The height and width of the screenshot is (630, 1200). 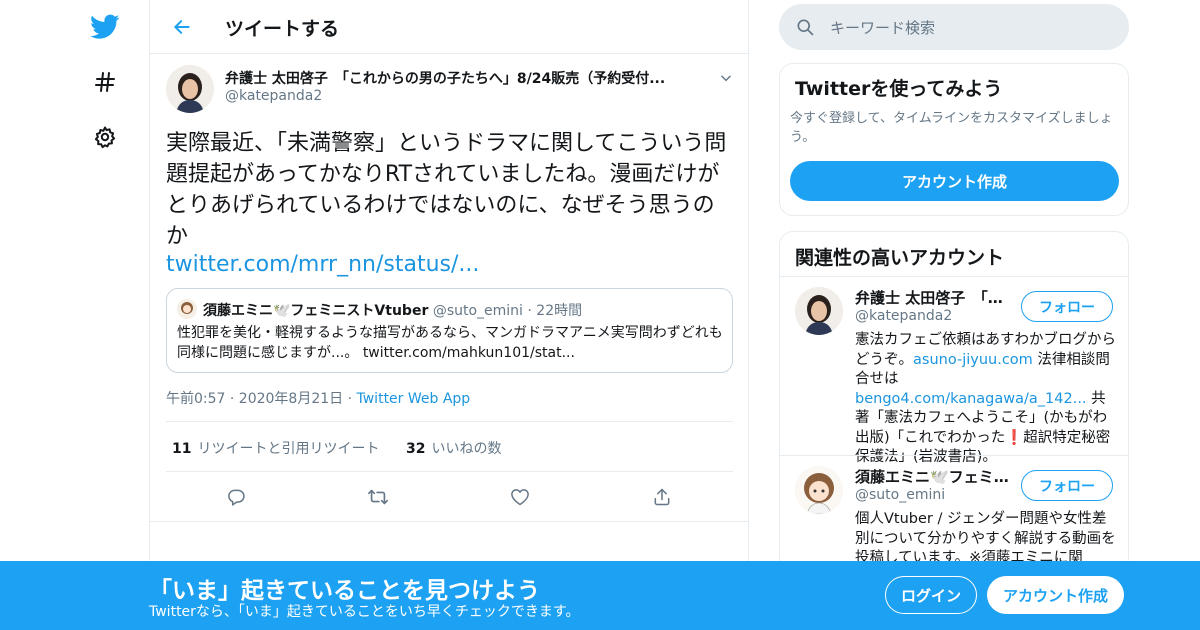 What do you see at coordinates (182, 27) in the screenshot?
I see `back-arrow-icon` at bounding box center [182, 27].